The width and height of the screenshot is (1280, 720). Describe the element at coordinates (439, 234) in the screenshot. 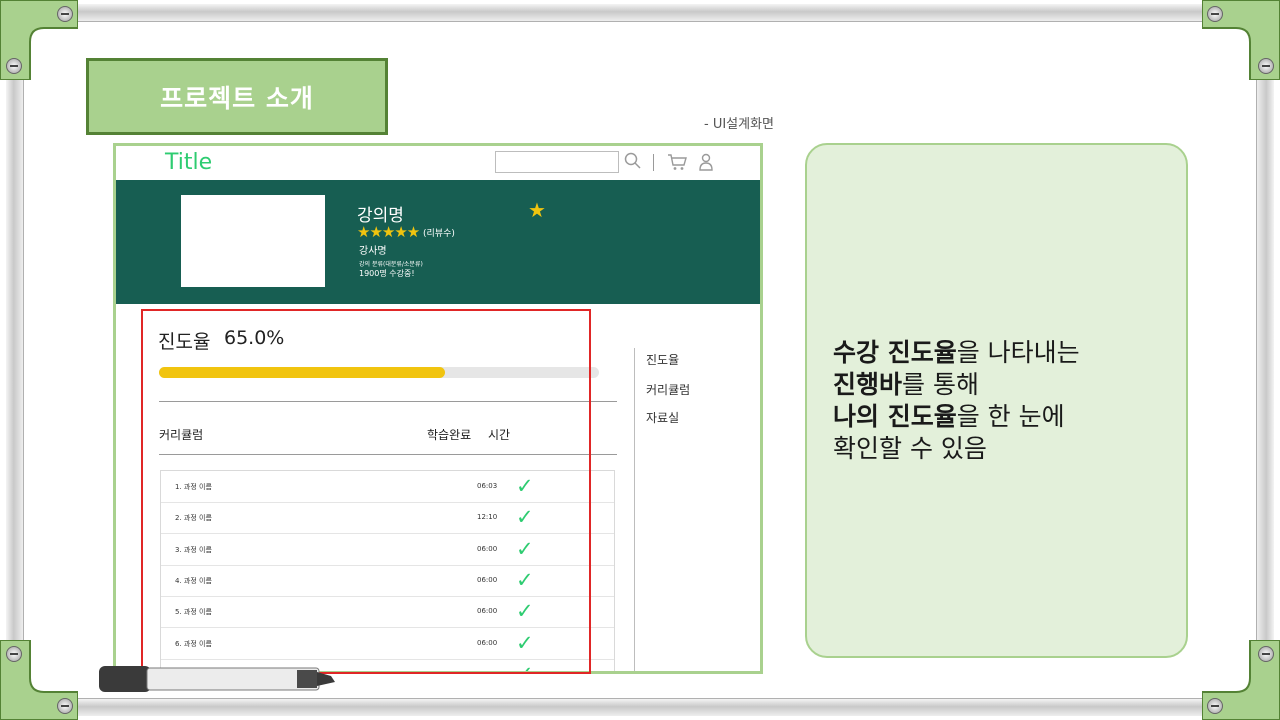

I see `review-count: (리뷰수)` at that location.